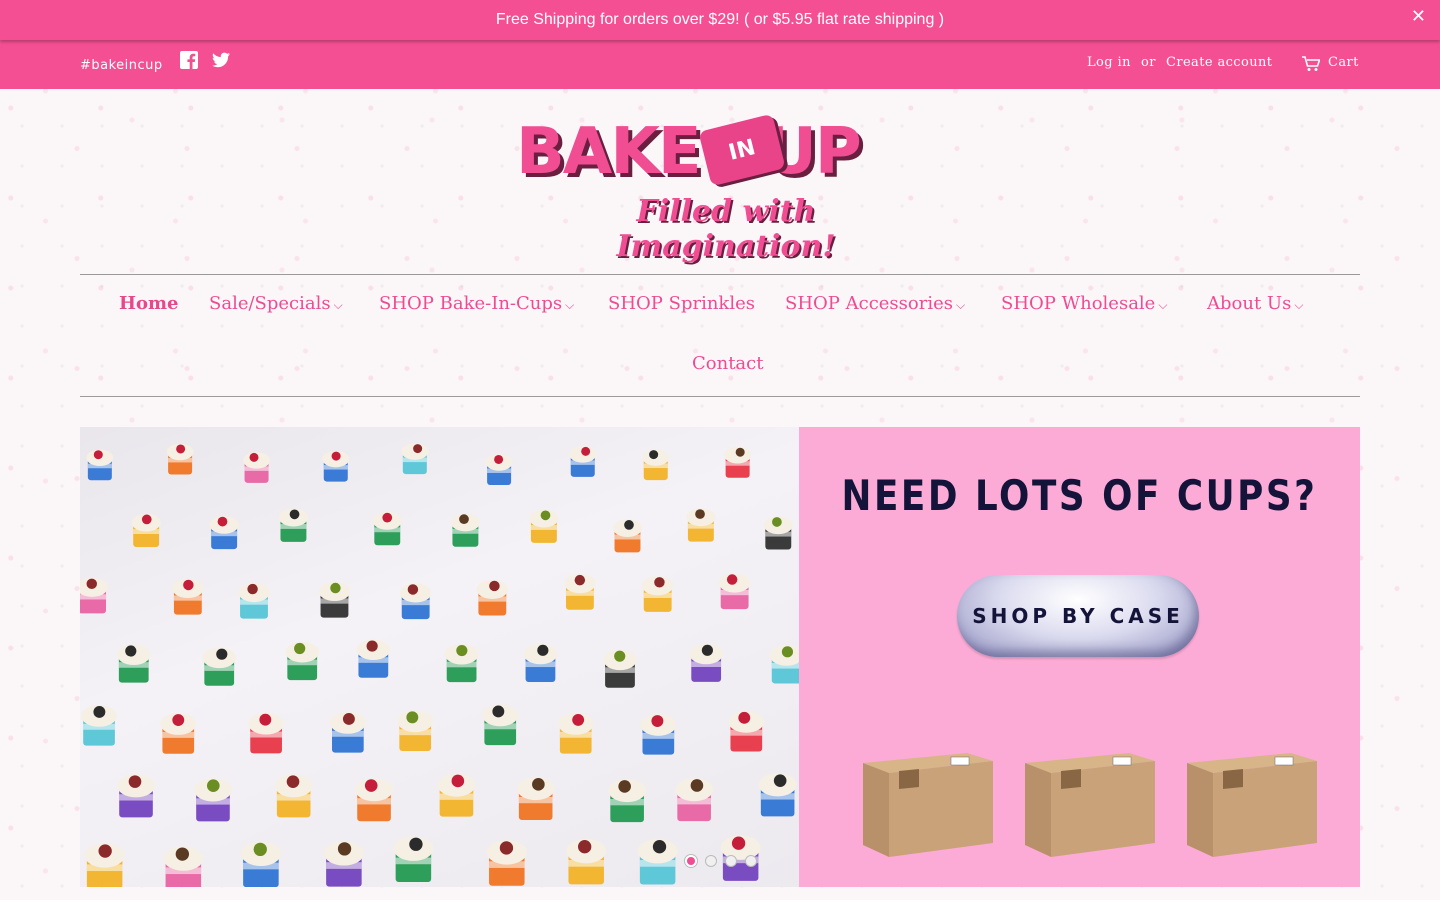 This screenshot has height=900, width=1440. I want to click on nav-item-shop-sprinkles: SHOP Sprinkles, so click(681, 303).